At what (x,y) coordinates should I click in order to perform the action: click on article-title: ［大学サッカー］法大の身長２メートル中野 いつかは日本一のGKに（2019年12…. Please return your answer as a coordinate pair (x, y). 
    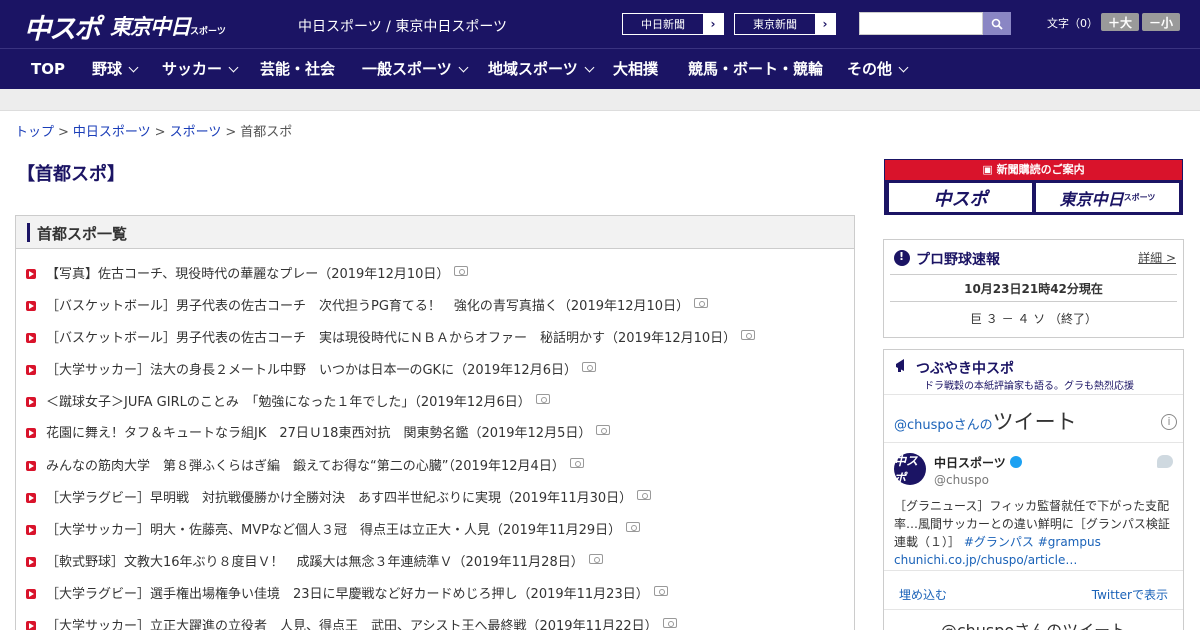
    Looking at the image, I should click on (311, 370).